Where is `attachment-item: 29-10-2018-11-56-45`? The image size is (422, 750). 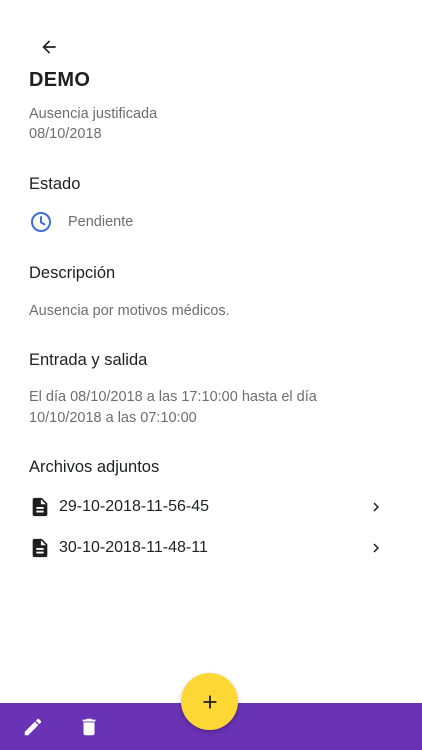
attachment-item: 29-10-2018-11-56-45 is located at coordinates (207, 507).